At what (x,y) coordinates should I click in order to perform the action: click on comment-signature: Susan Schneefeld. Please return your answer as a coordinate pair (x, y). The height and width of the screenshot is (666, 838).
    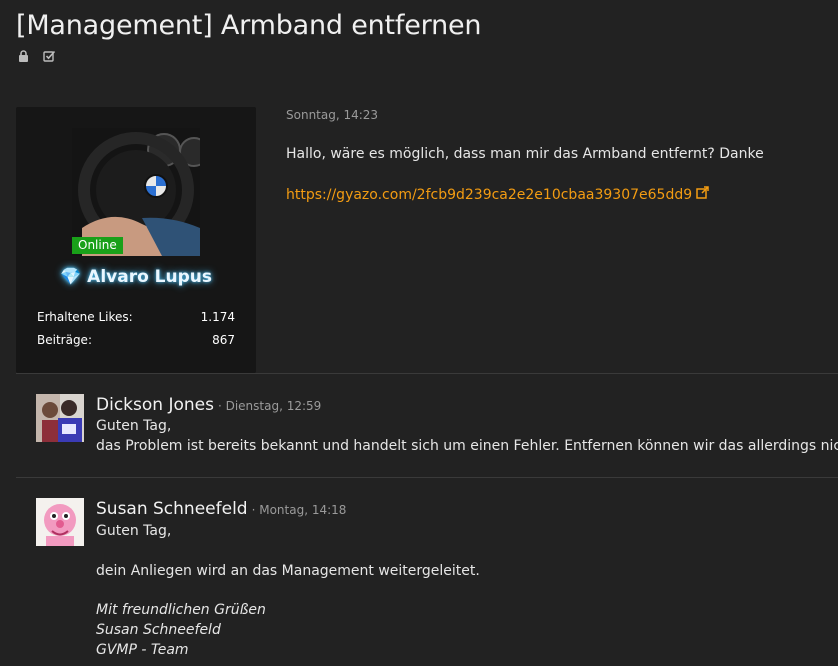
    Looking at the image, I should click on (158, 630).